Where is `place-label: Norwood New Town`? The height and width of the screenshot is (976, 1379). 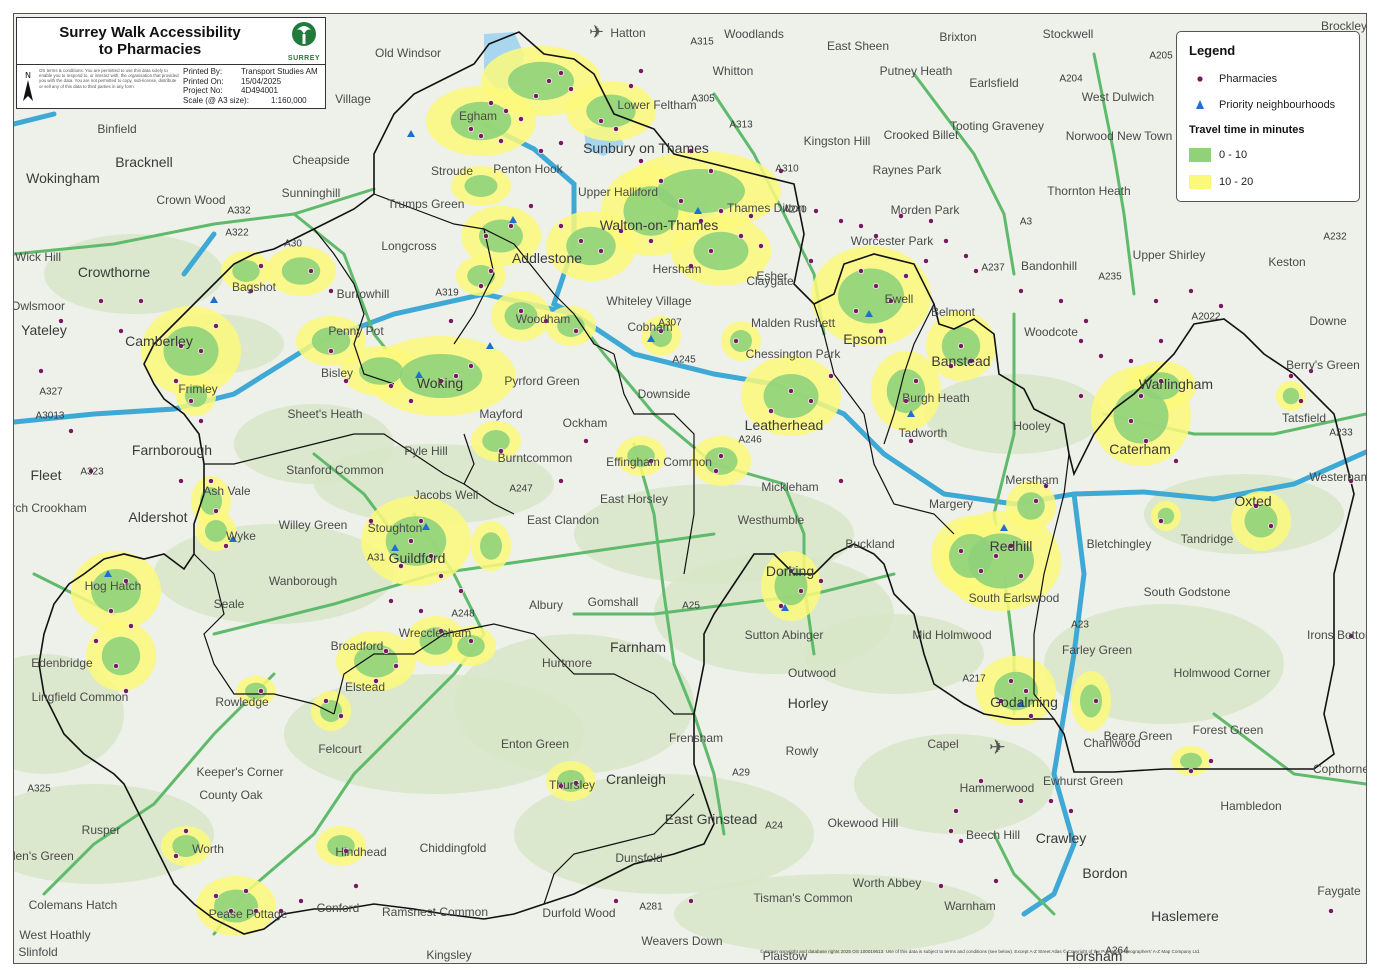 place-label: Norwood New Town is located at coordinates (1119, 136).